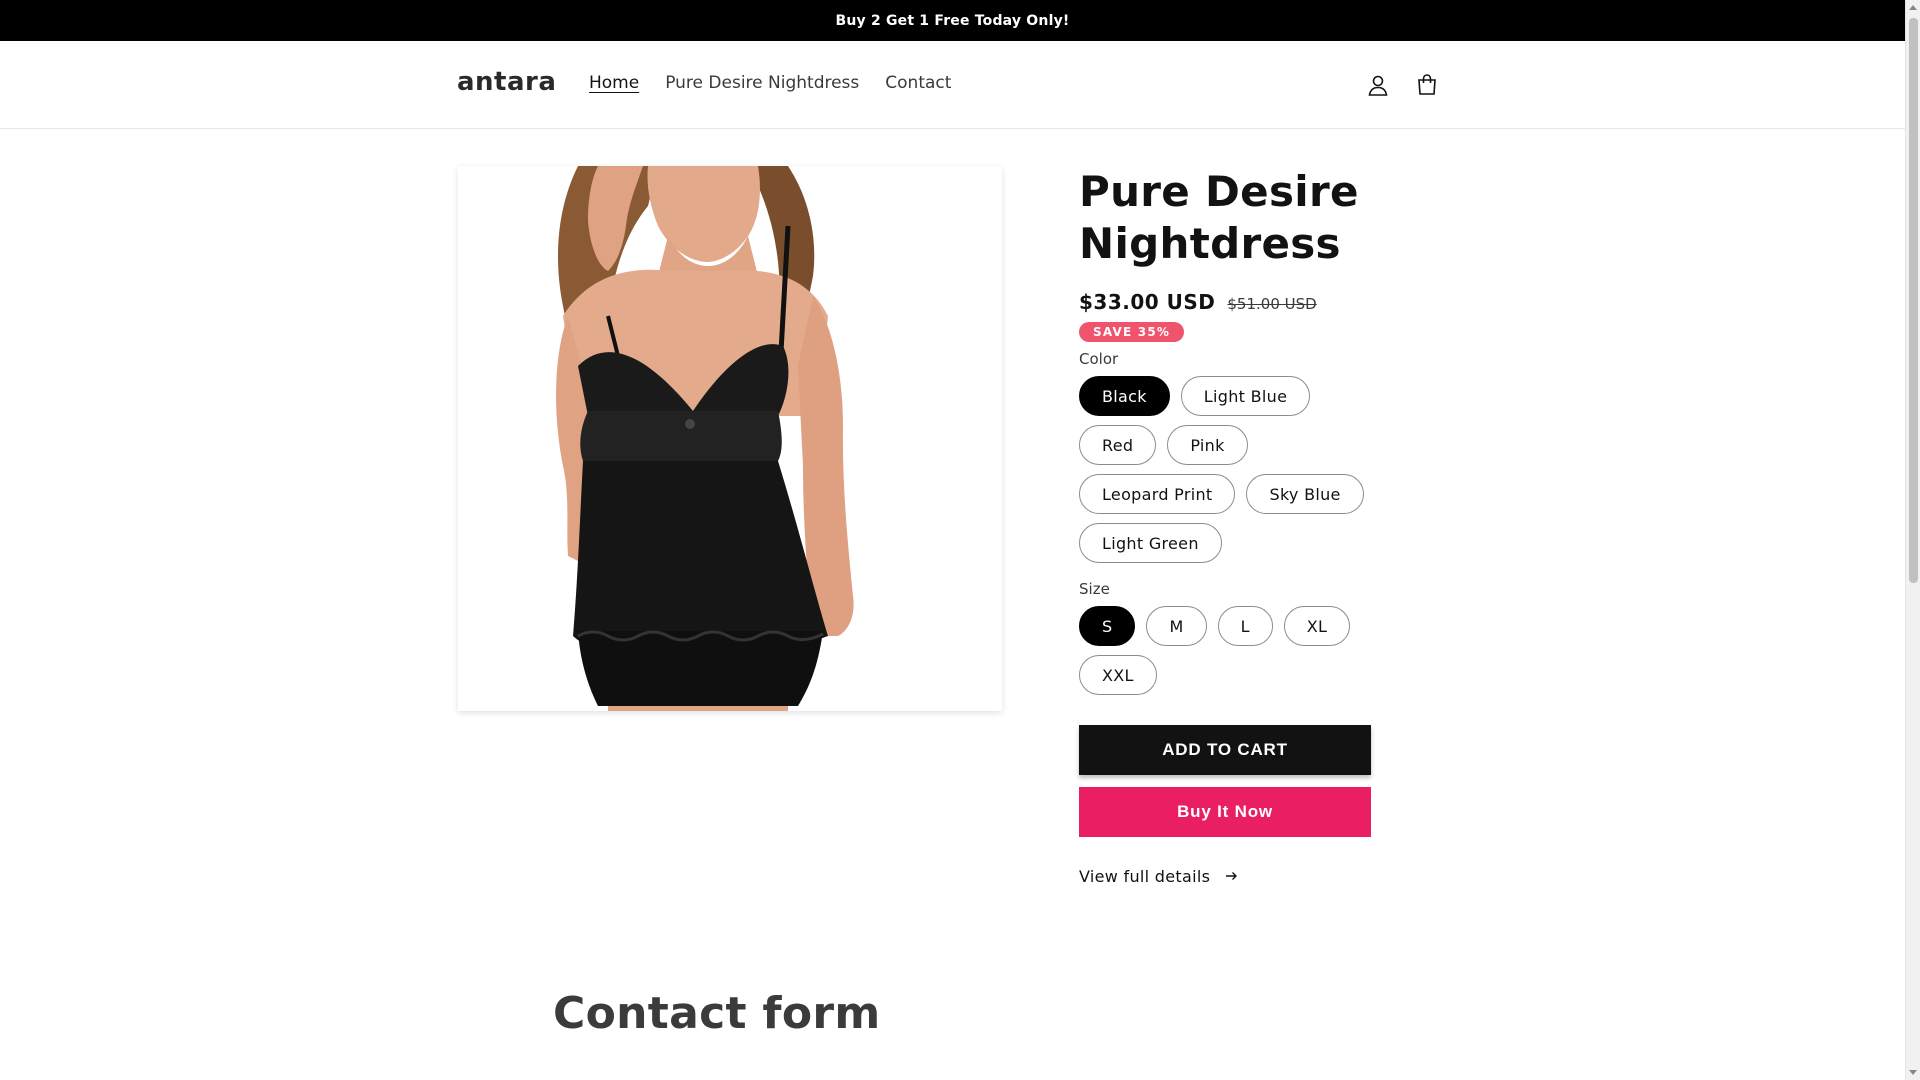 This screenshot has height=1080, width=1920. Describe the element at coordinates (506, 82) in the screenshot. I see `store-logo: antara` at that location.